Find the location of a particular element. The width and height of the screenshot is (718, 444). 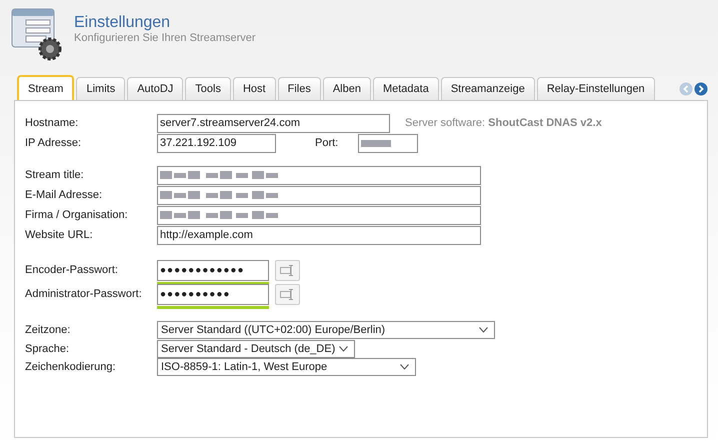

field-label: Website URL: is located at coordinates (59, 235).